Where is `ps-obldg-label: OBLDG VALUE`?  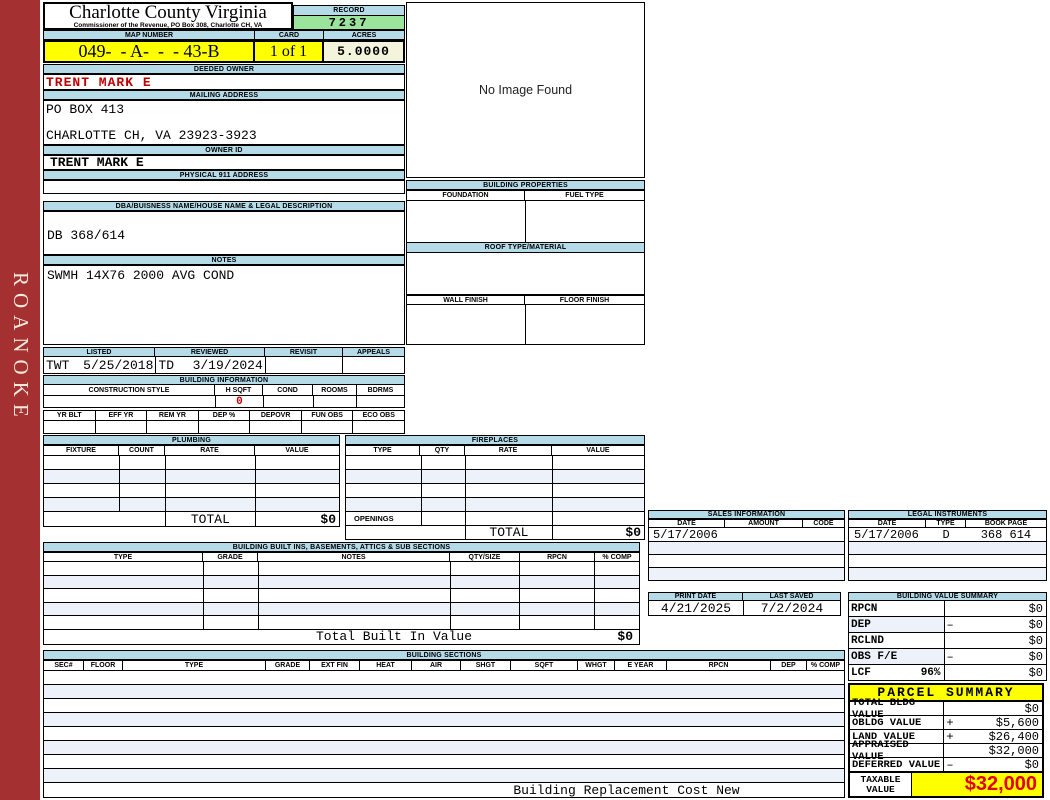
ps-obldg-label: OBLDG VALUE is located at coordinates (897, 722).